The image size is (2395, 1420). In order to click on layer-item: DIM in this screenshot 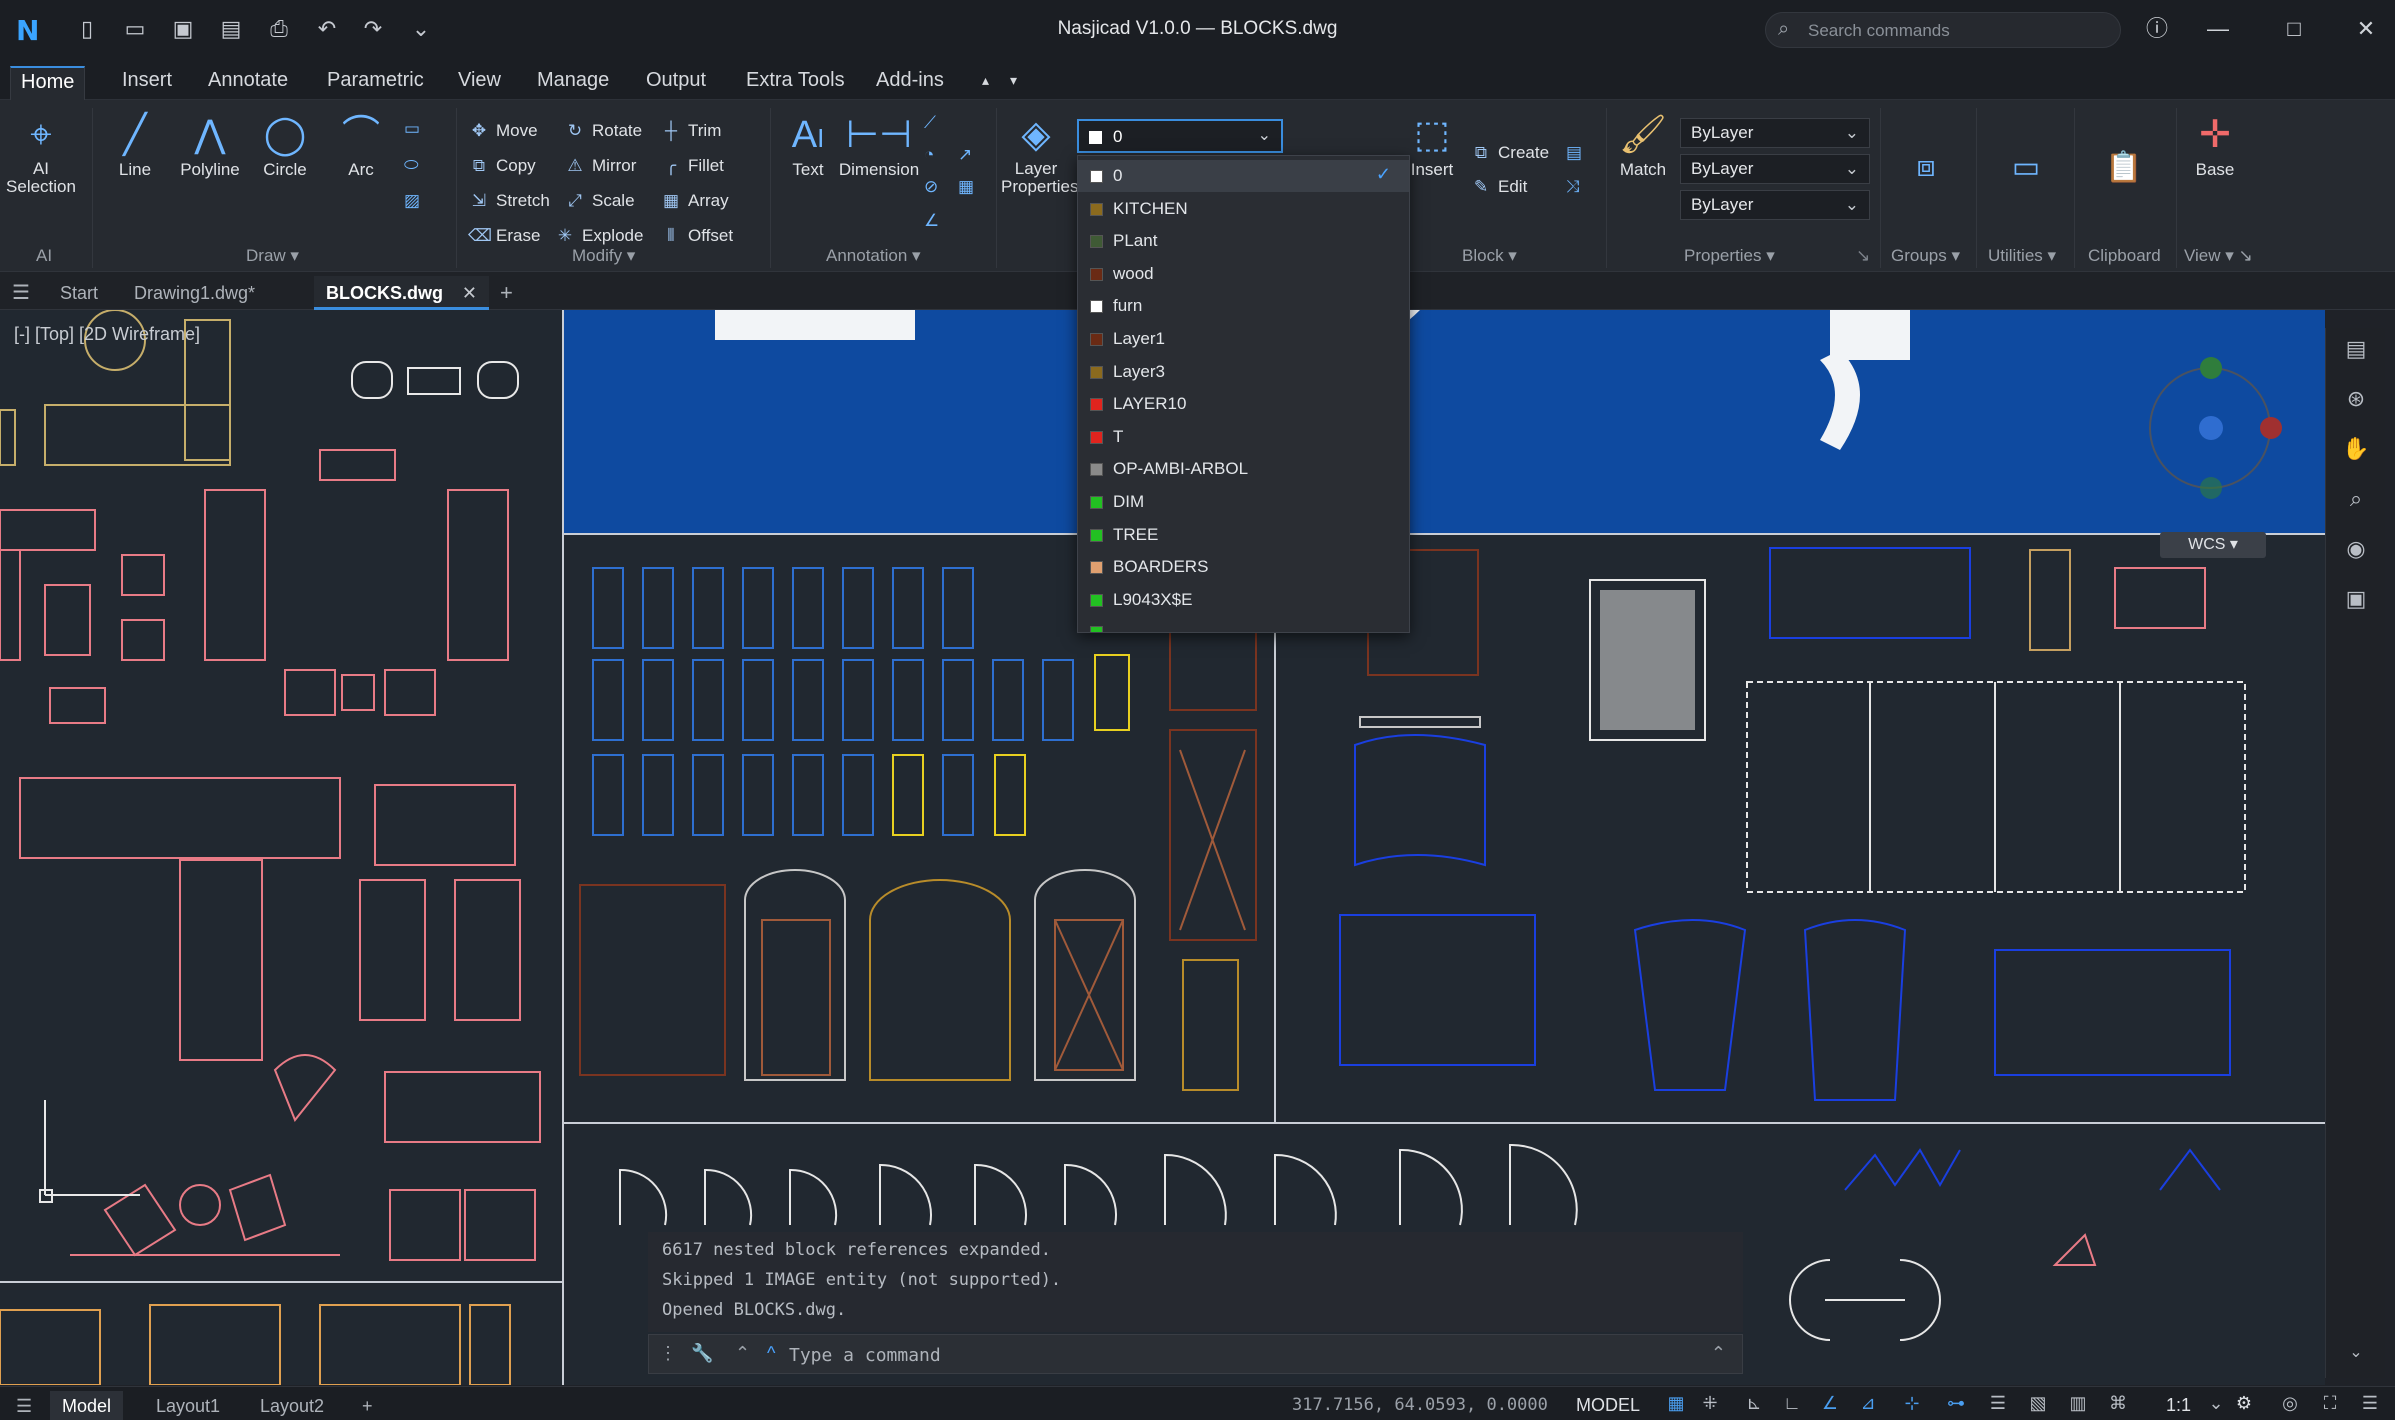, I will do `click(1243, 502)`.